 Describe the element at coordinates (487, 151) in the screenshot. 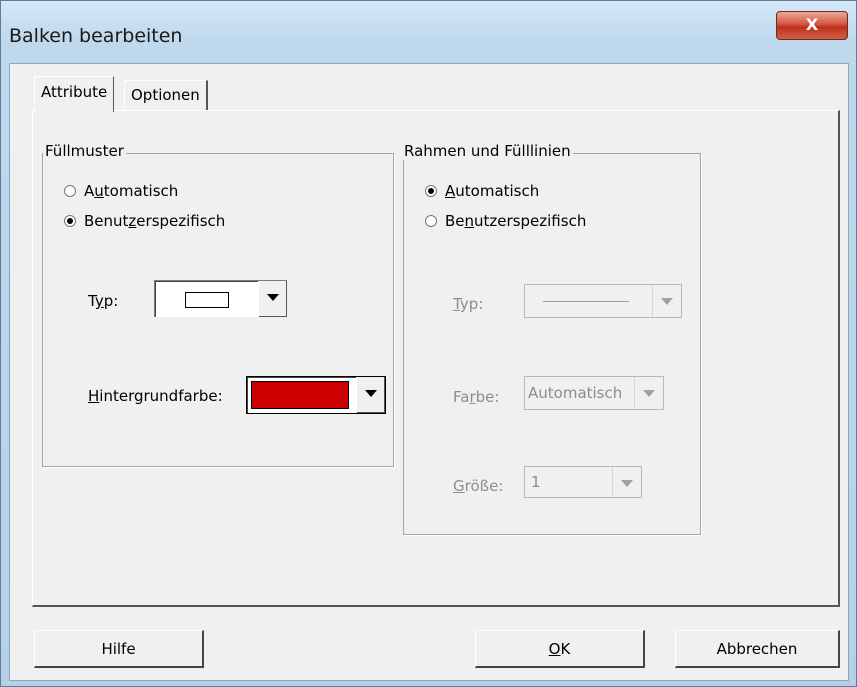

I see `border-lines-legend: Rahmen und Fülllinien` at that location.